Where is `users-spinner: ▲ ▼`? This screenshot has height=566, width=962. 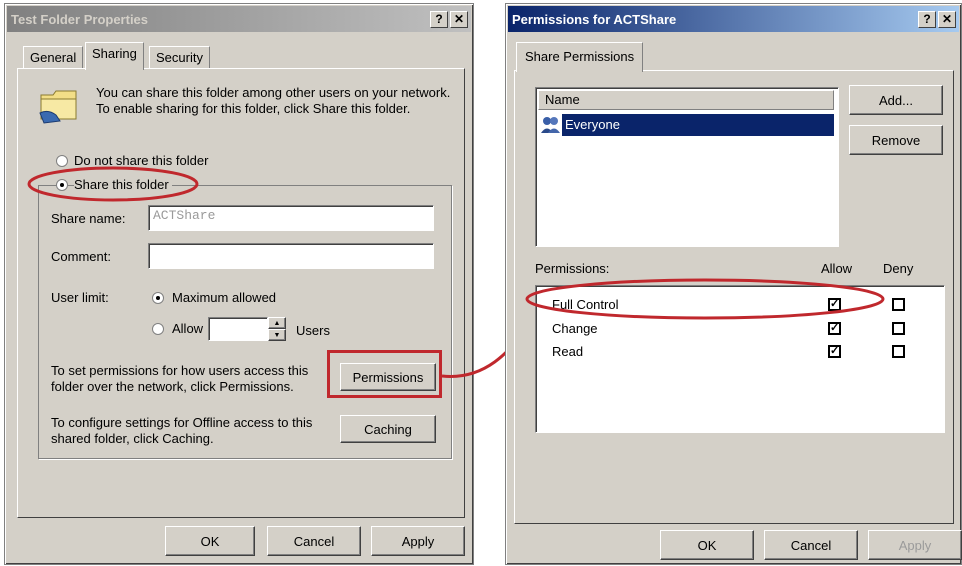 users-spinner: ▲ ▼ is located at coordinates (277, 329).